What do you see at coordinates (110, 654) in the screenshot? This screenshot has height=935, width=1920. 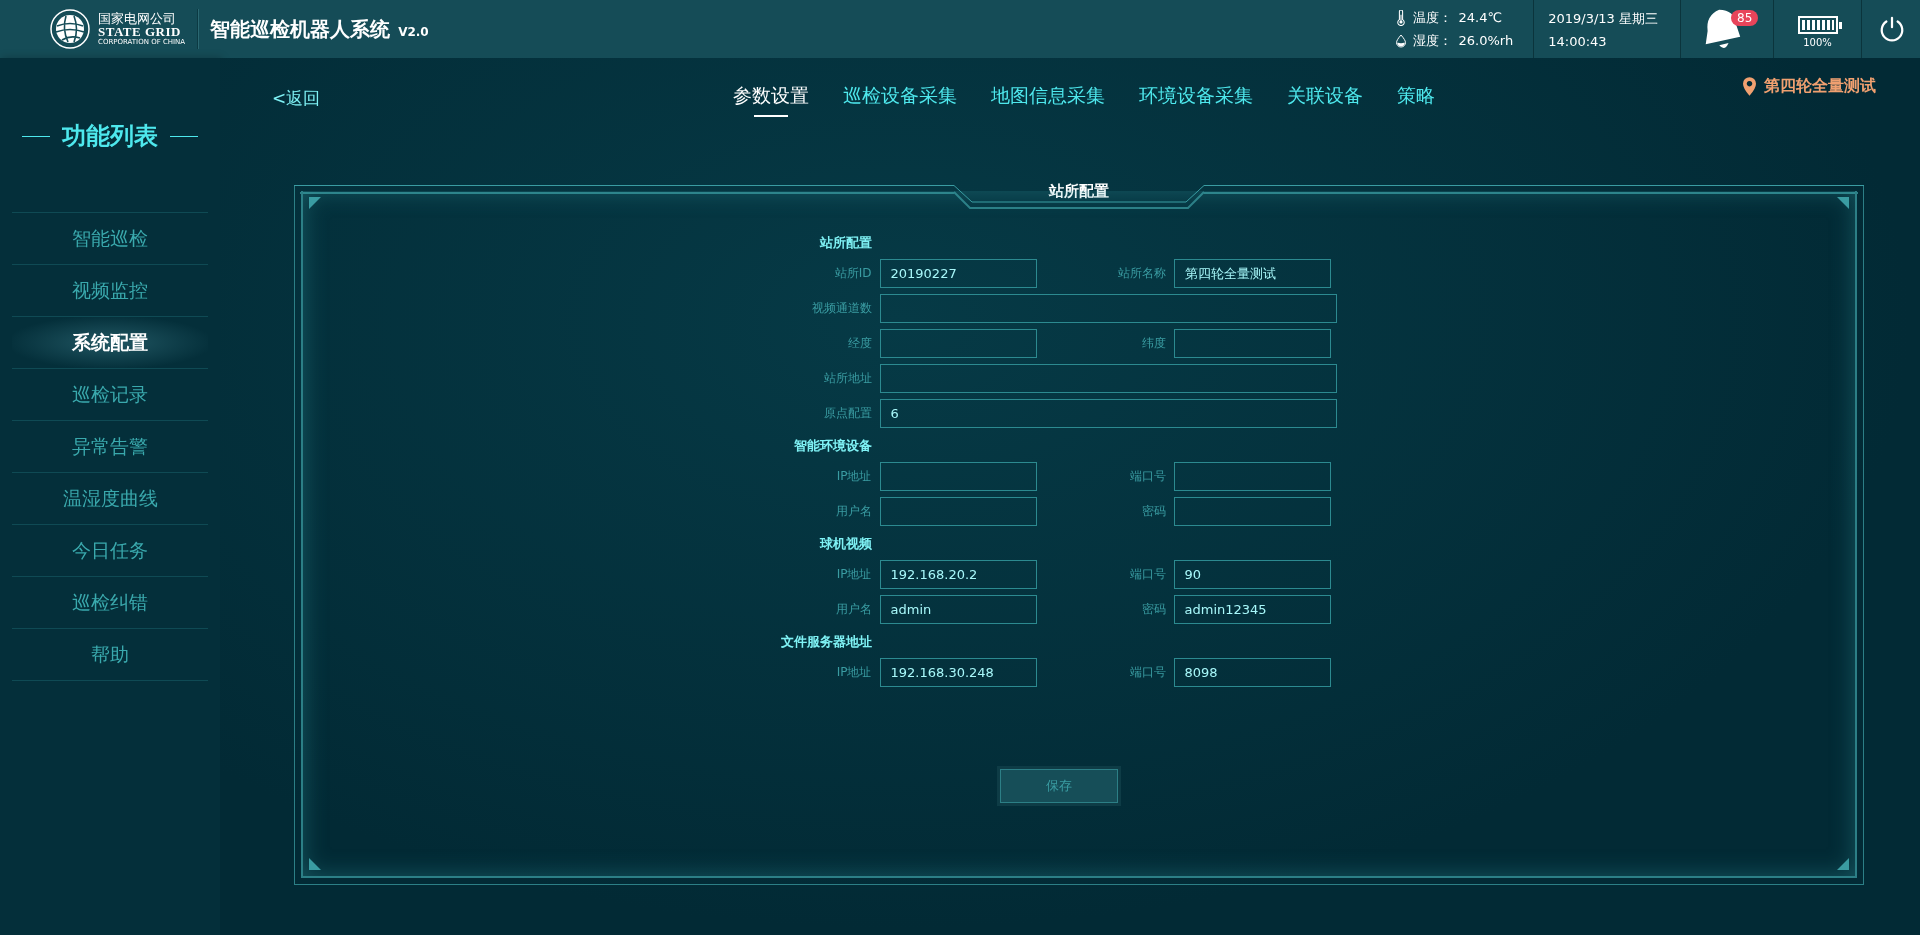 I see `sidebar-item: 帮助` at bounding box center [110, 654].